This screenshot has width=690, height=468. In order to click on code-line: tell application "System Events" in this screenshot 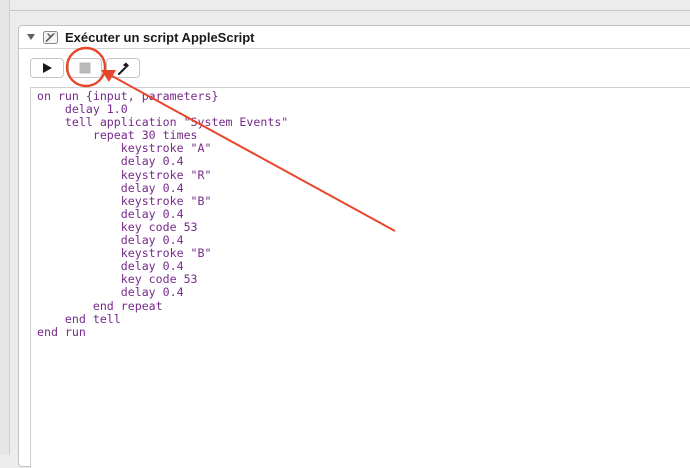, I will do `click(163, 122)`.